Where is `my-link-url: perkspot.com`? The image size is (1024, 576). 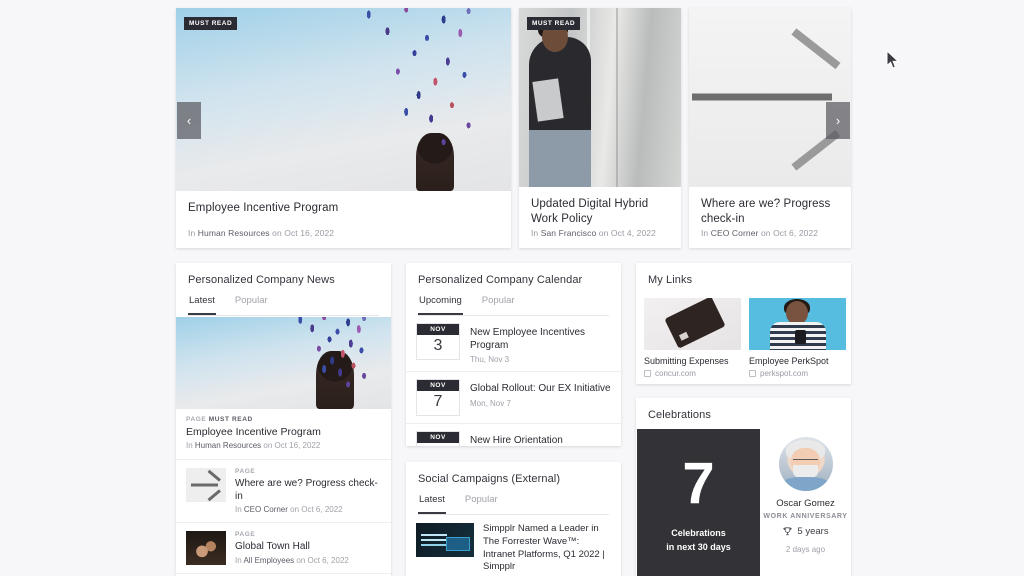 my-link-url: perkspot.com is located at coordinates (797, 373).